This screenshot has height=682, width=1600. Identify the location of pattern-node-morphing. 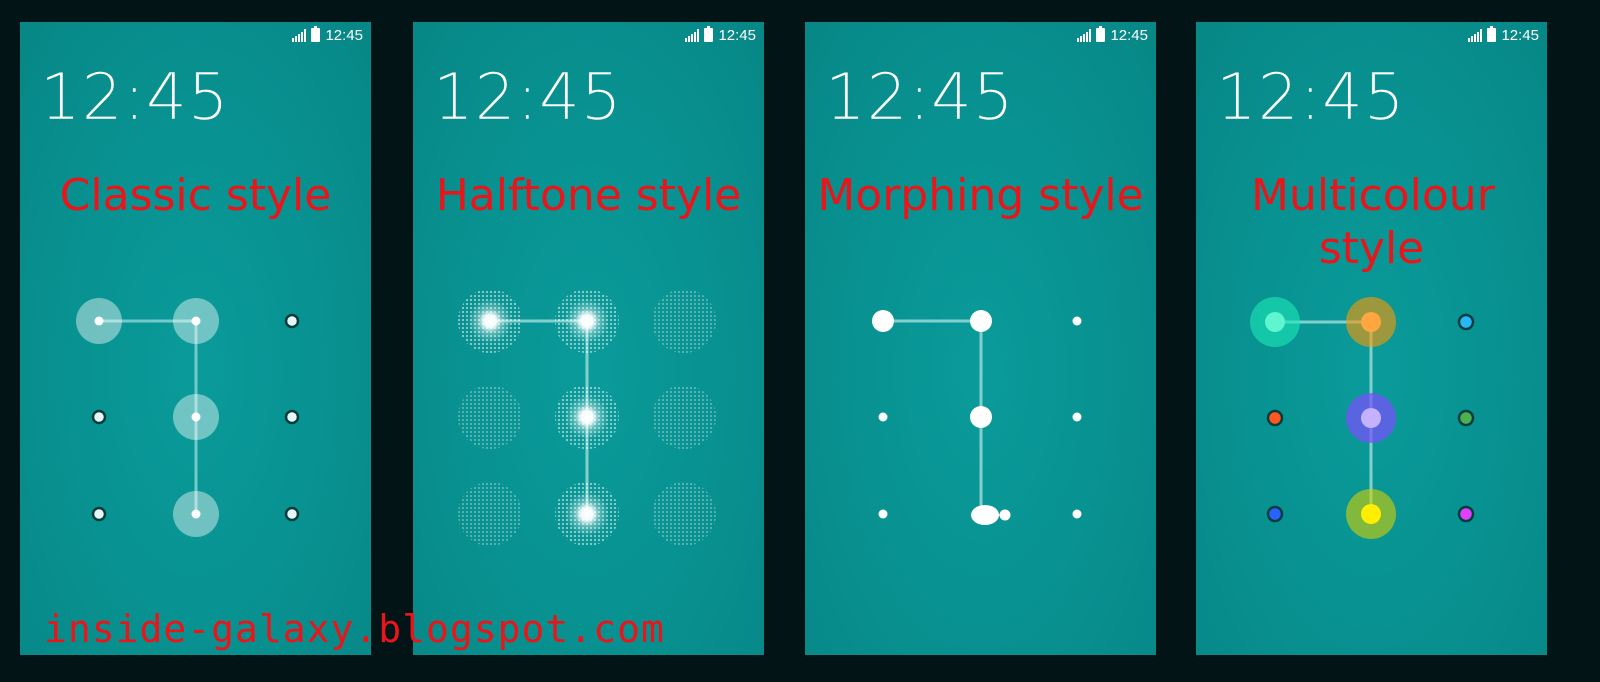
(991, 515).